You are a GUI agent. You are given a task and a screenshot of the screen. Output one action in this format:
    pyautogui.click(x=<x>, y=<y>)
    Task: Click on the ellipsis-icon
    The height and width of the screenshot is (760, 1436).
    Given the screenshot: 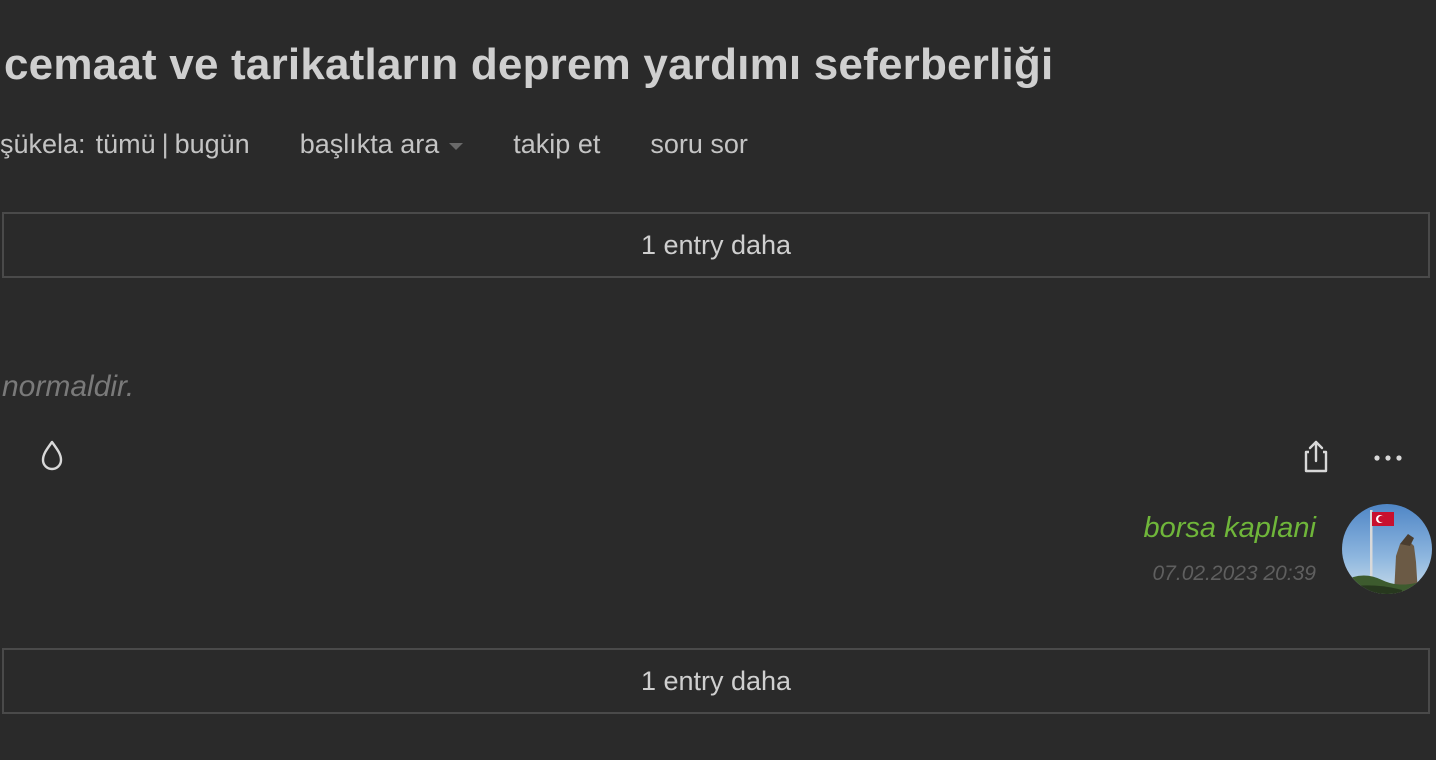 What is the action you would take?
    pyautogui.click(x=1388, y=456)
    